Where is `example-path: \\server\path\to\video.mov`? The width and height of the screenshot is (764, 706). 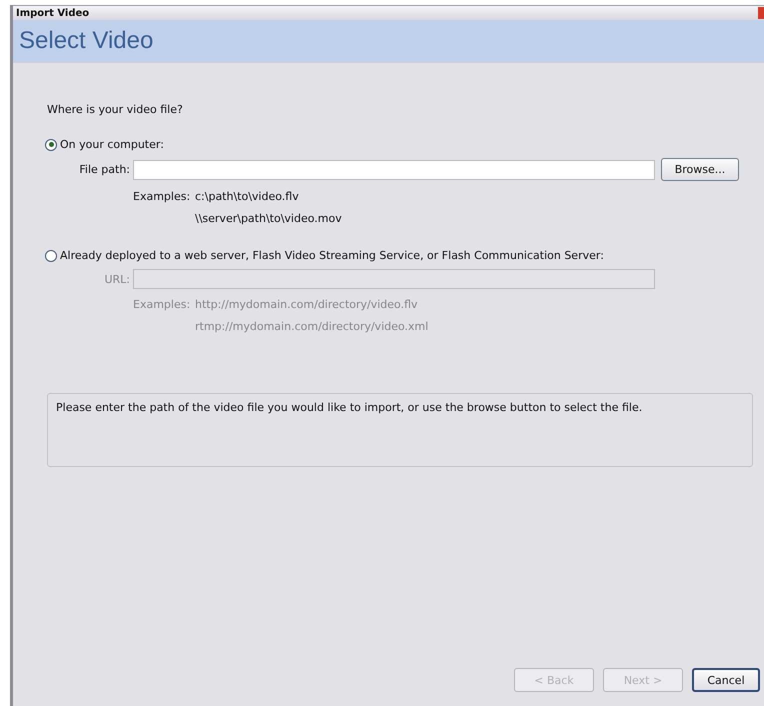 example-path: \\server\path\to\video.mov is located at coordinates (269, 218).